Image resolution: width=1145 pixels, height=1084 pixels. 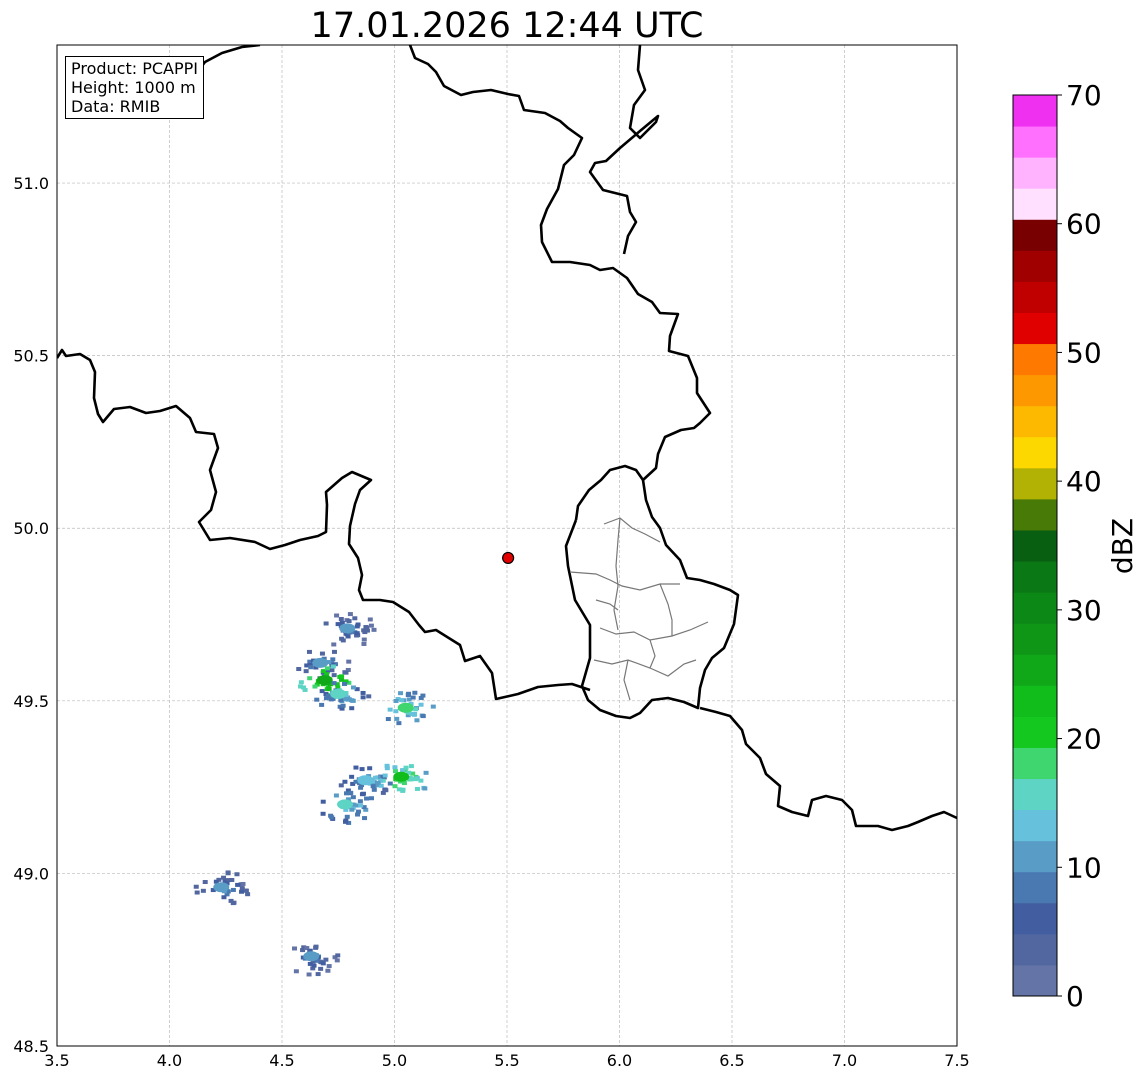 What do you see at coordinates (394, 1060) in the screenshot?
I see `x-tick-label: 5.0` at bounding box center [394, 1060].